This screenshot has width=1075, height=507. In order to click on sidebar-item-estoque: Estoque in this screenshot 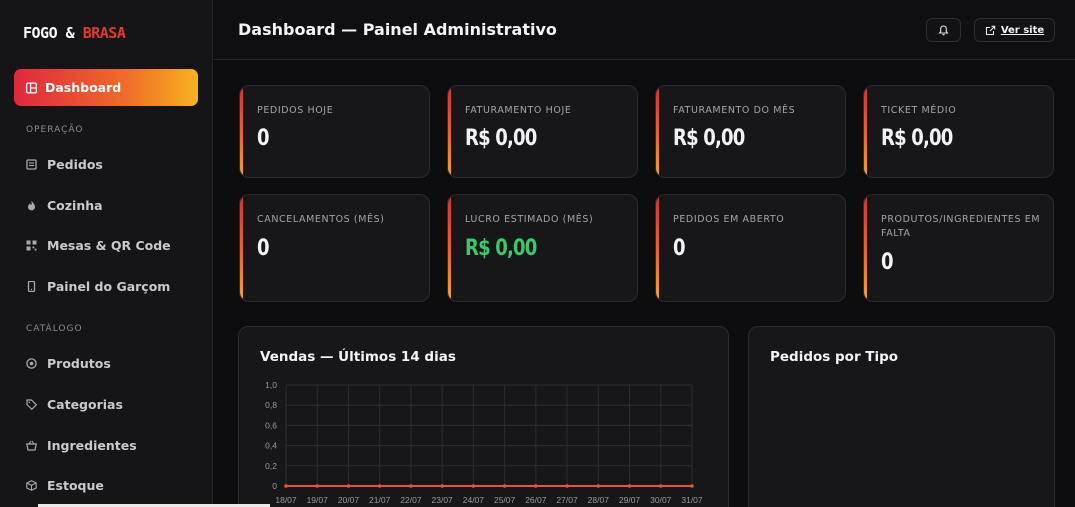, I will do `click(65, 485)`.